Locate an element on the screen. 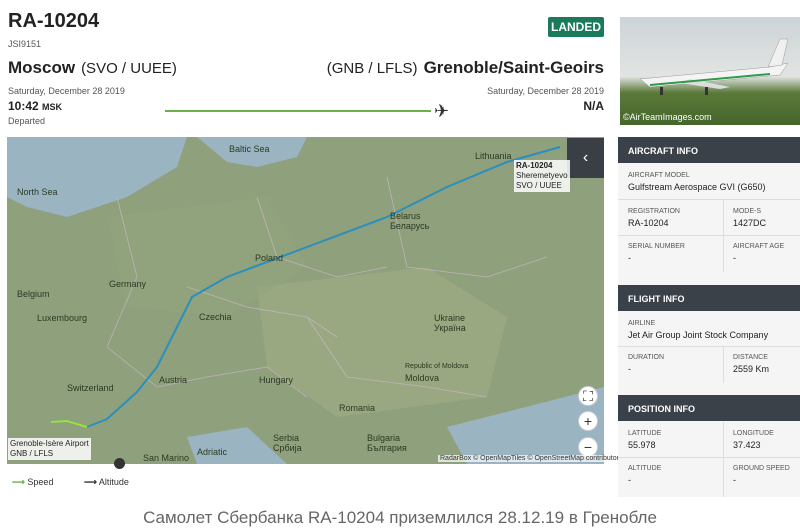 Image resolution: width=800 pixels, height=530 pixels. registration-cell: REGISTRATION RA-10204 is located at coordinates (654, 218).